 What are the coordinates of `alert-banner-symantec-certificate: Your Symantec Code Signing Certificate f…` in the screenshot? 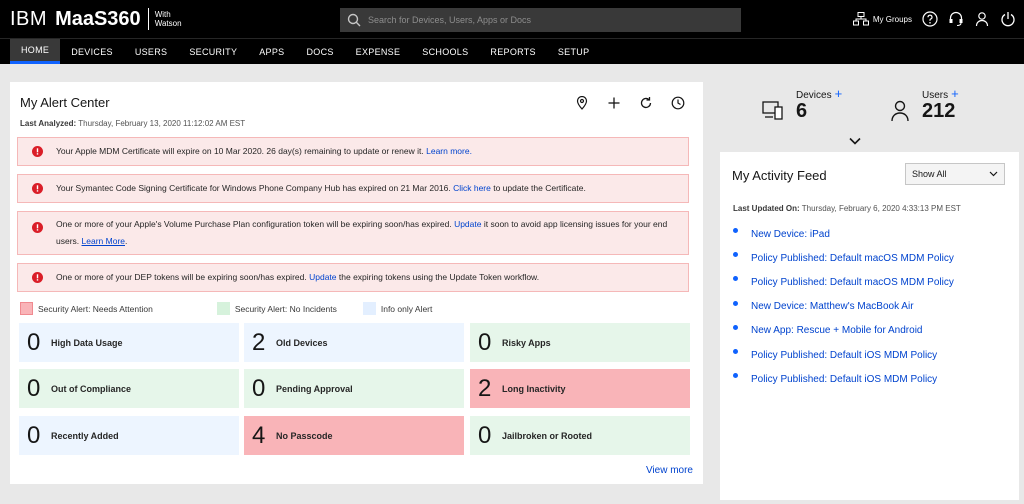 It's located at (353, 188).